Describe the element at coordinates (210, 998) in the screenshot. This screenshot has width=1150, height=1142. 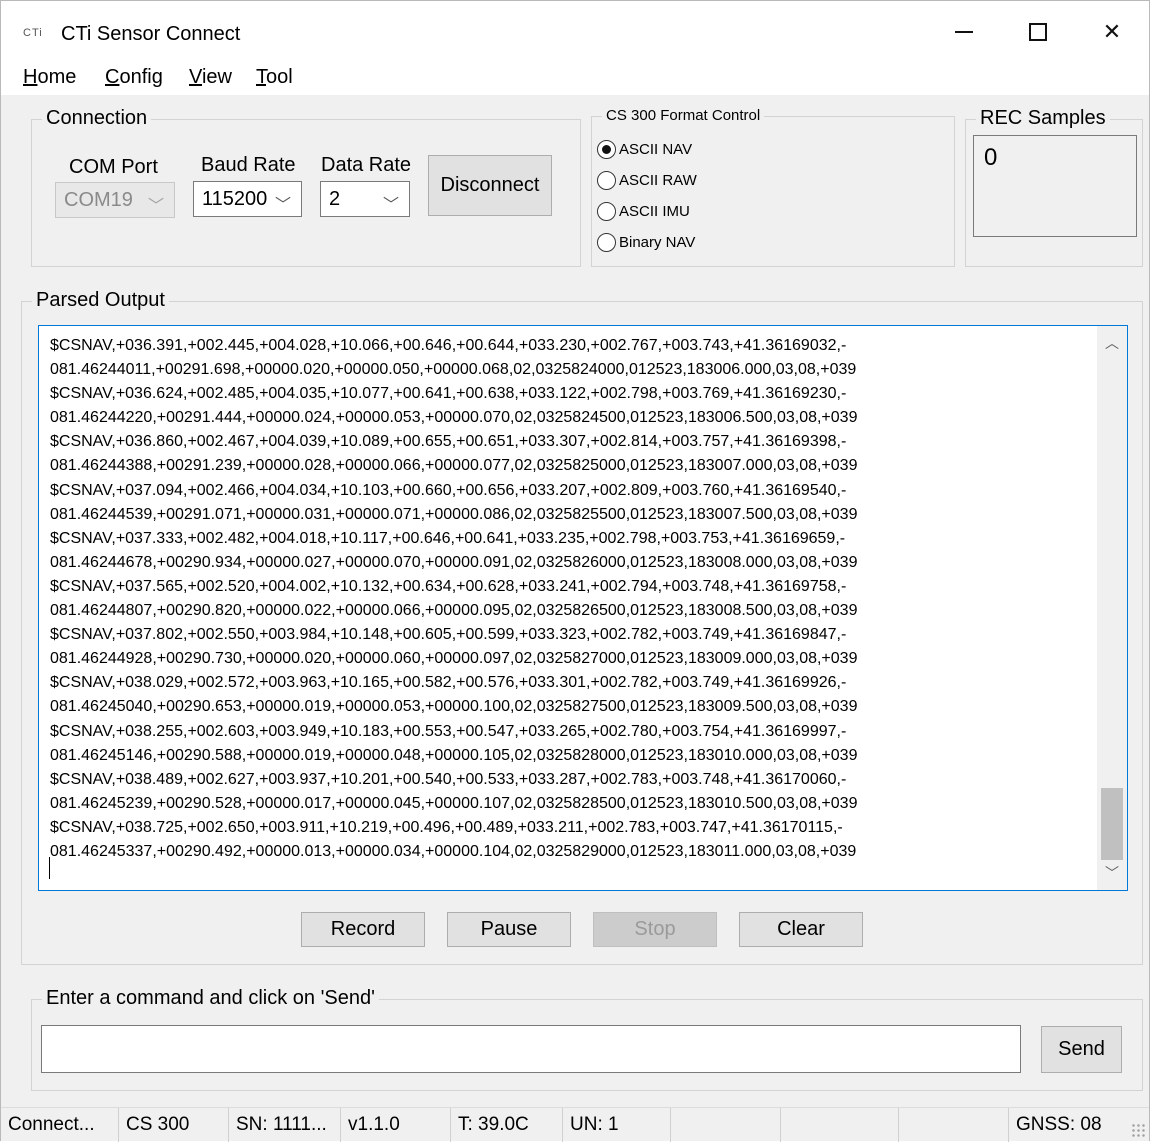
I see `command-group-label: Enter a command and click on 'Send'` at that location.